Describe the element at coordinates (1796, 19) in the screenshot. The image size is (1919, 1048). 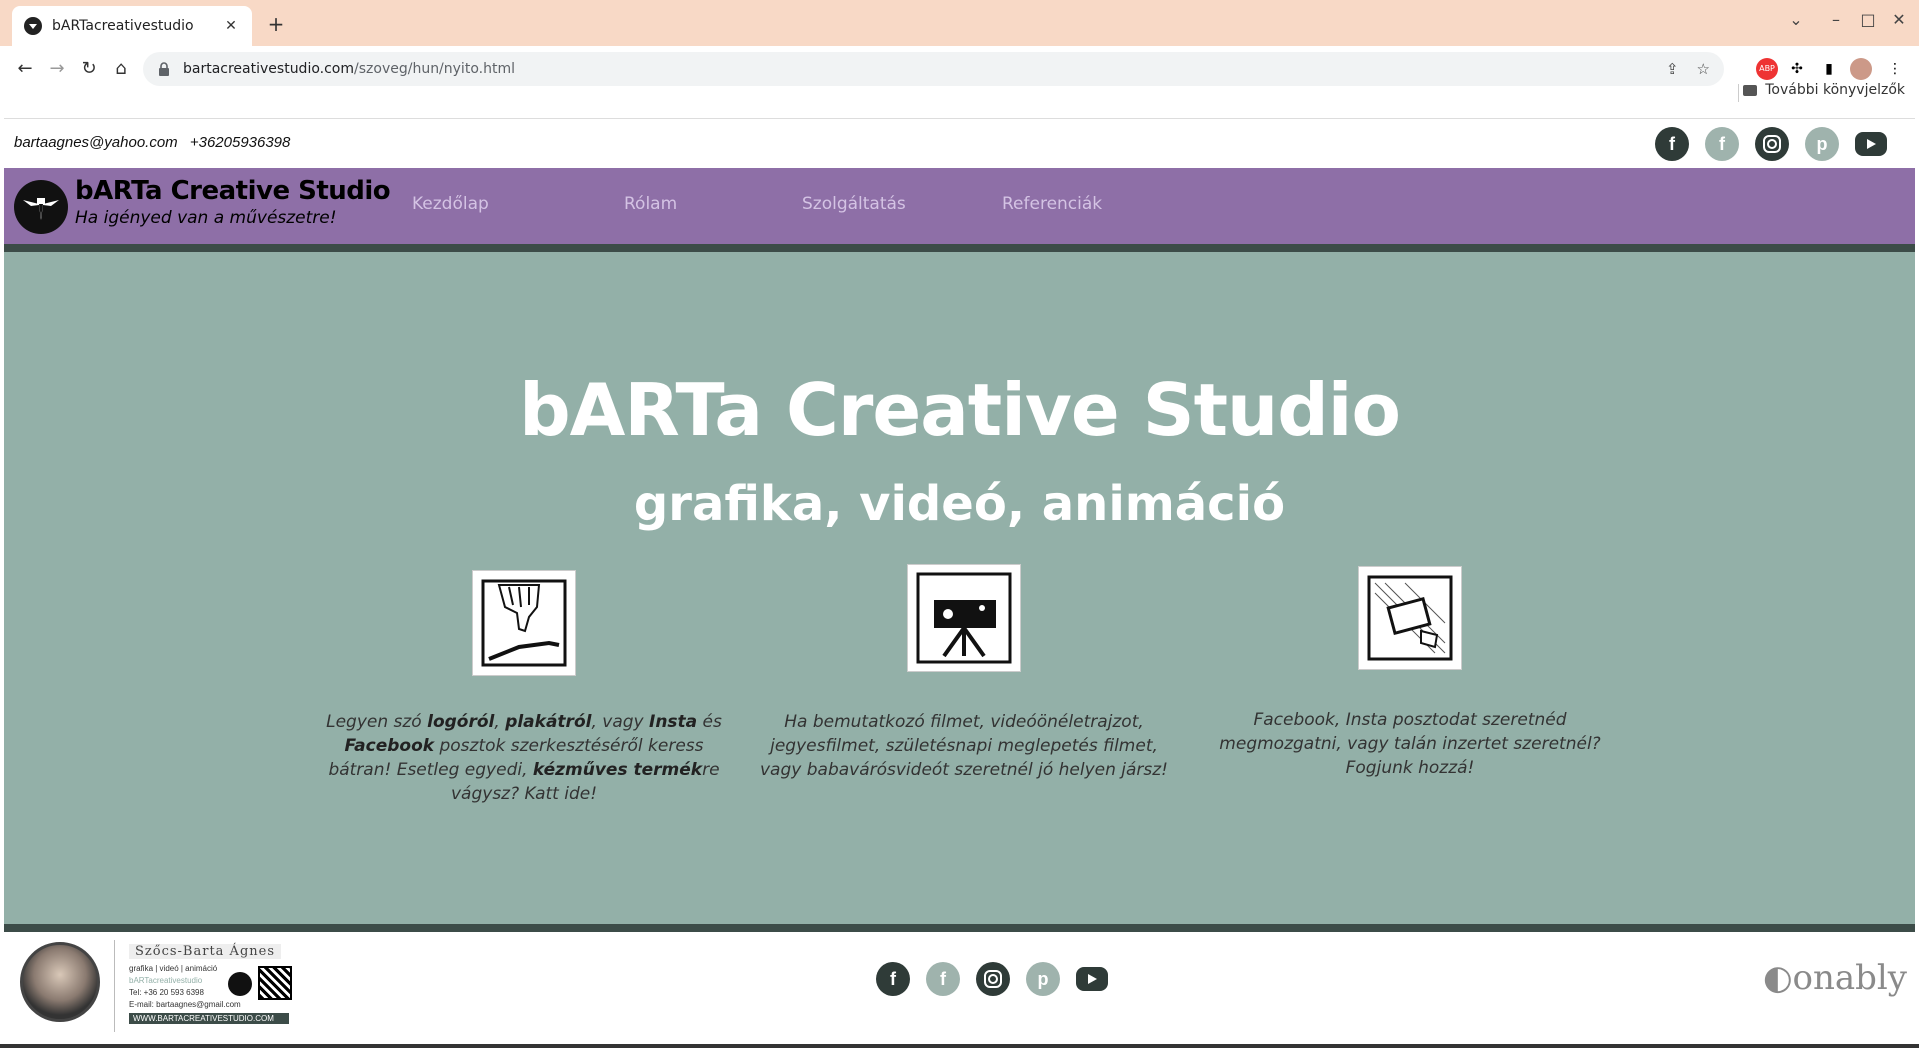
I see `tab-search-icon: ⌄` at that location.